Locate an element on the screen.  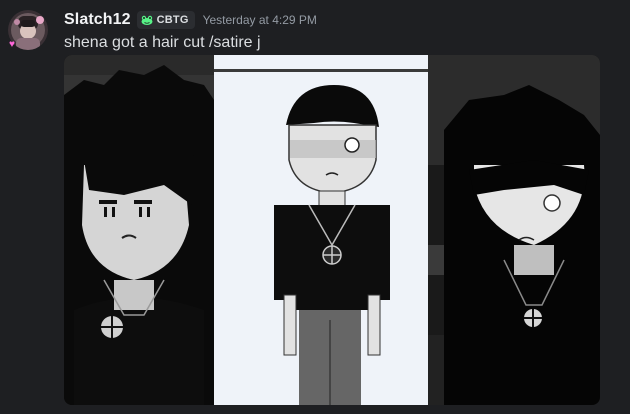
guild-tag-label: CBTG is located at coordinates (172, 20).